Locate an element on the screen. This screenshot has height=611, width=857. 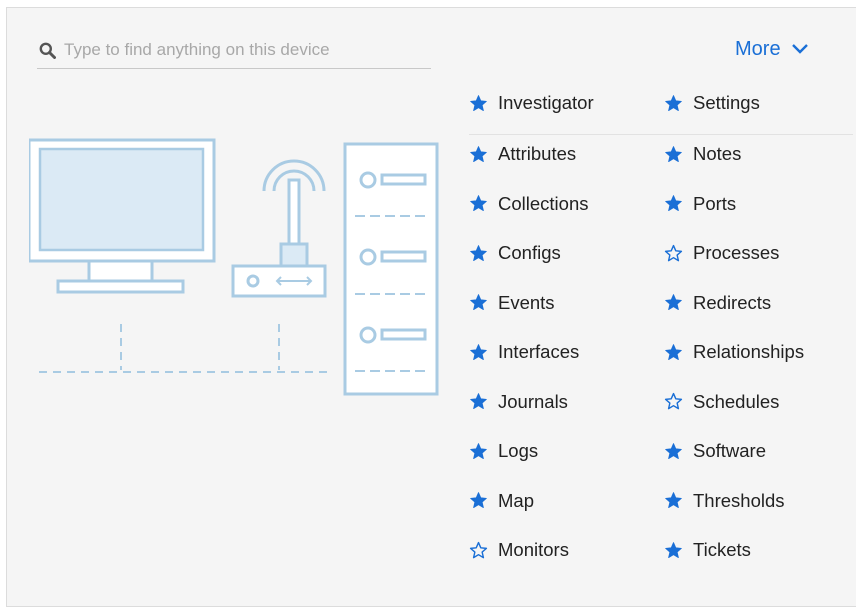
tool-link-events: Events is located at coordinates (512, 303).